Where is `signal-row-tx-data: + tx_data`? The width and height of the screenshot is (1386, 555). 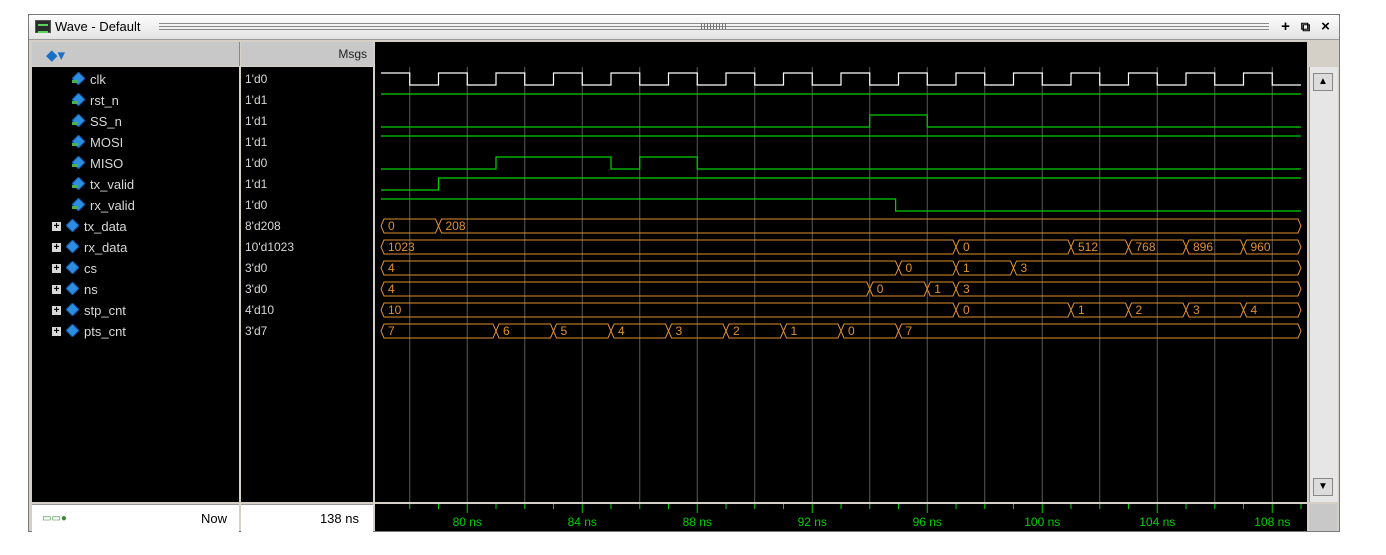
signal-row-tx-data: + tx_data is located at coordinates (135, 226).